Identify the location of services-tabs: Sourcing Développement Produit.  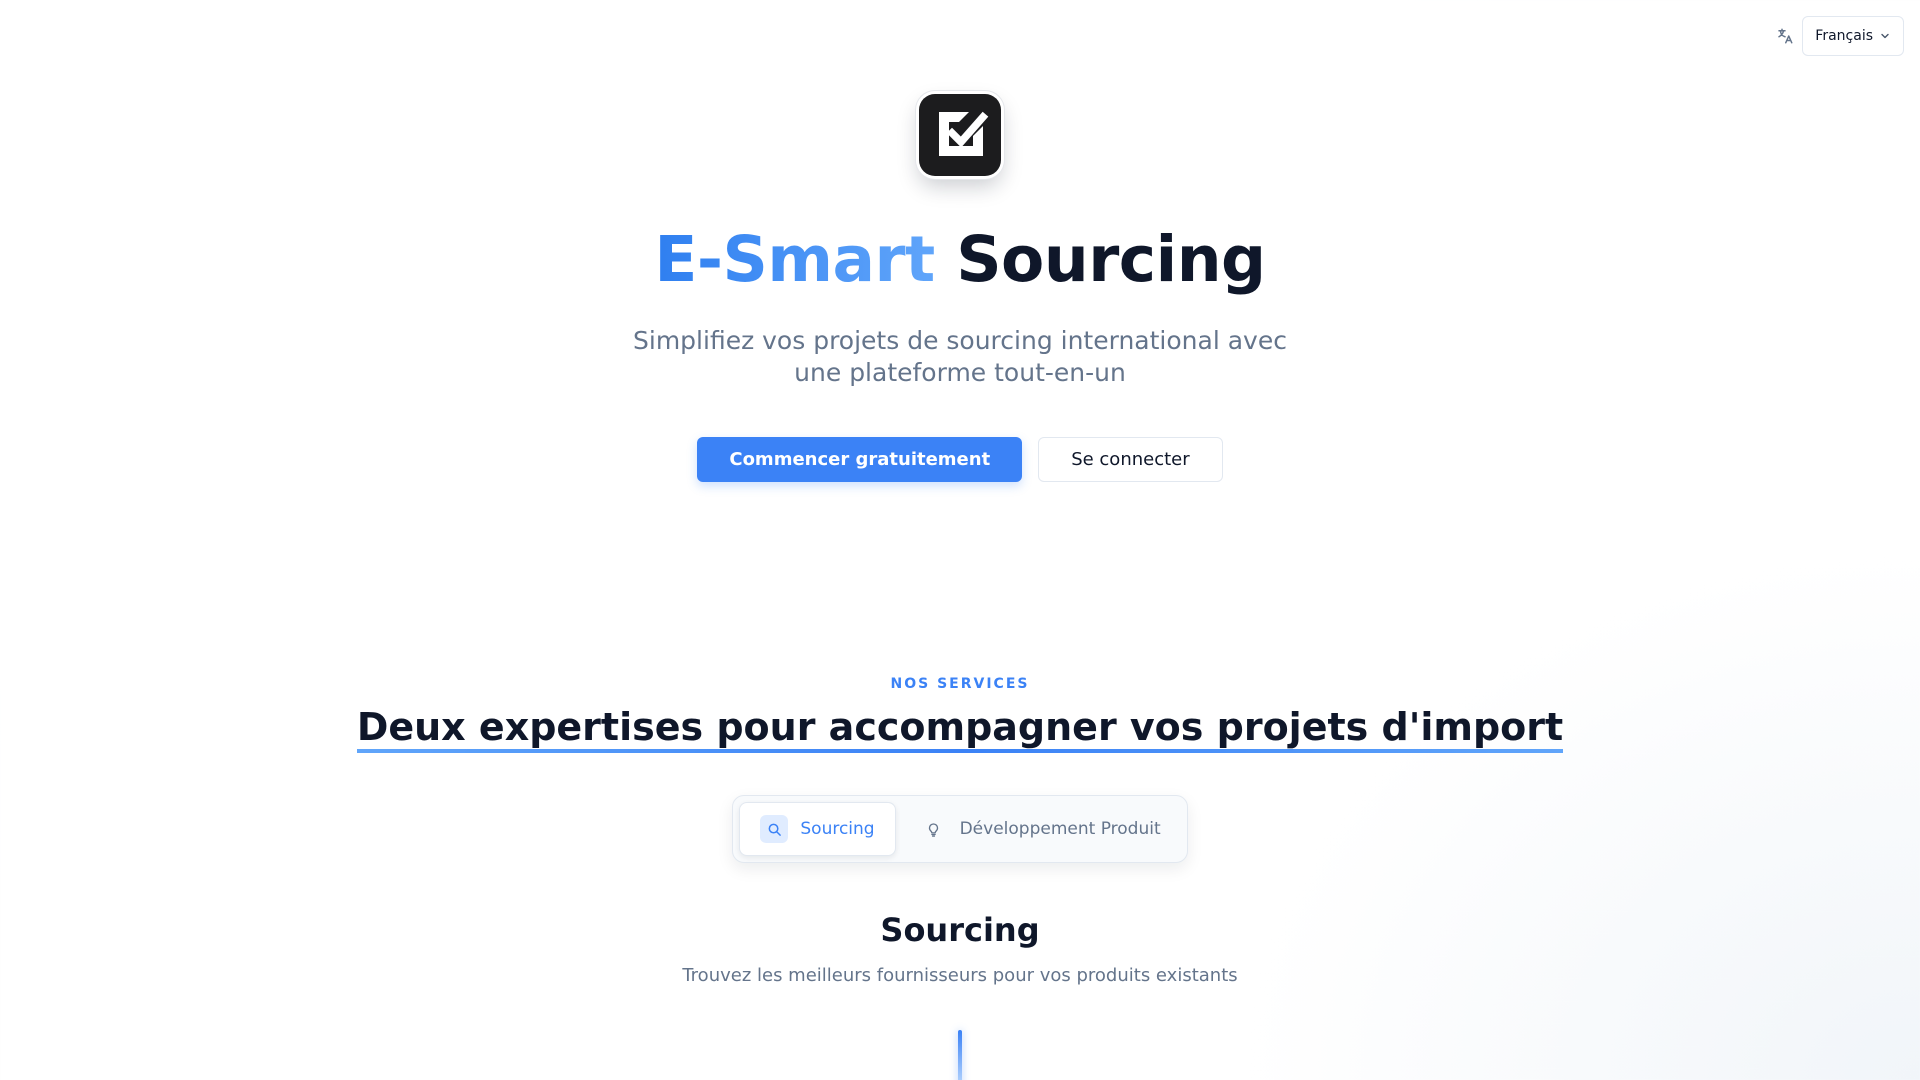
(960, 829).